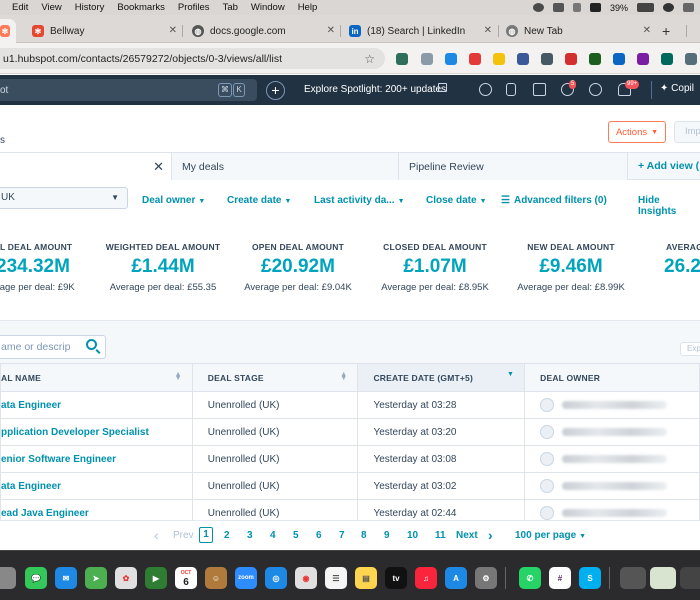 Image resolution: width=700 pixels, height=600 pixels. What do you see at coordinates (96, 459) in the screenshot?
I see `deal-name-link: enior Software Engineer` at bounding box center [96, 459].